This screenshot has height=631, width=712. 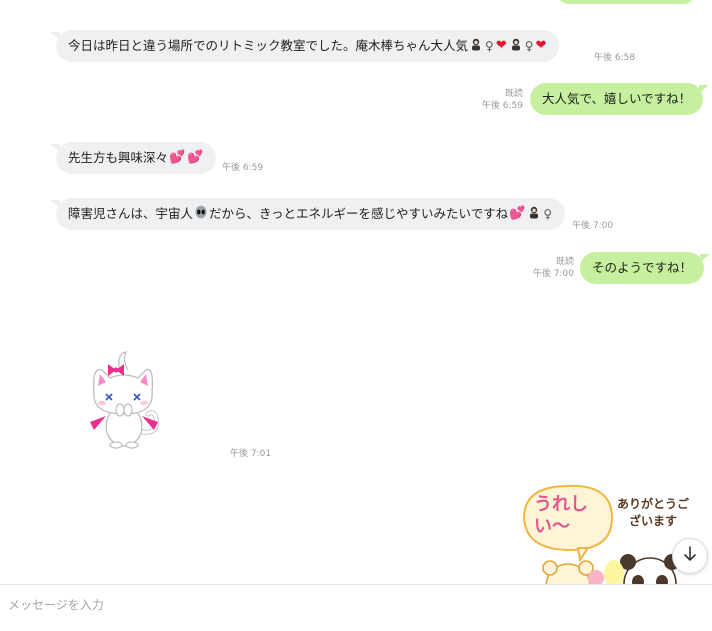 I want to click on sticker-text-main: うれしい〜, so click(x=561, y=515).